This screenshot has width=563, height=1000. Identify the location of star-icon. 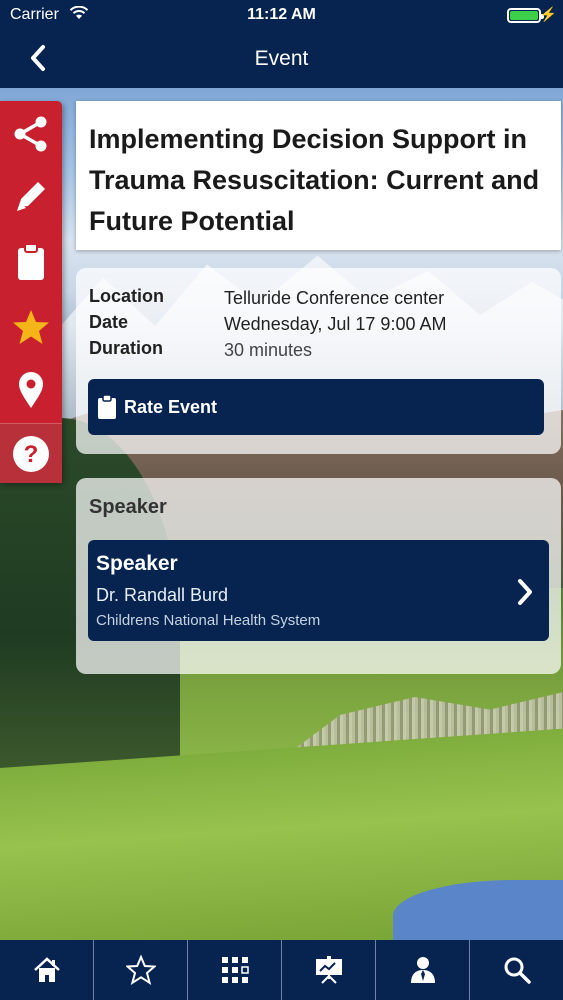
(31, 327).